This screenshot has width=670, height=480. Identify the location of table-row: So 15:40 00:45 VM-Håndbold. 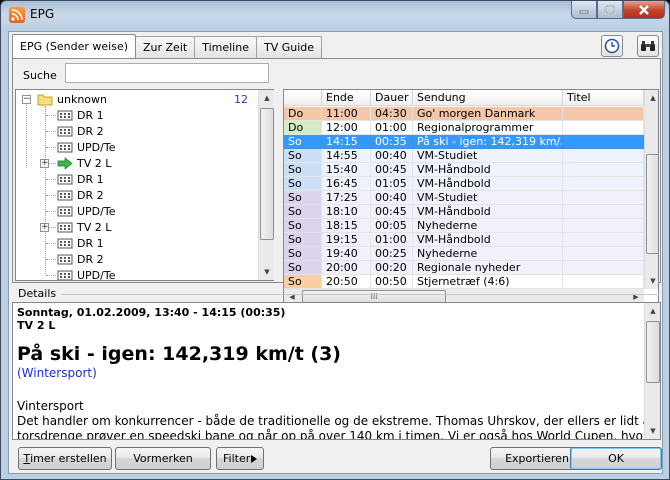
(464, 170).